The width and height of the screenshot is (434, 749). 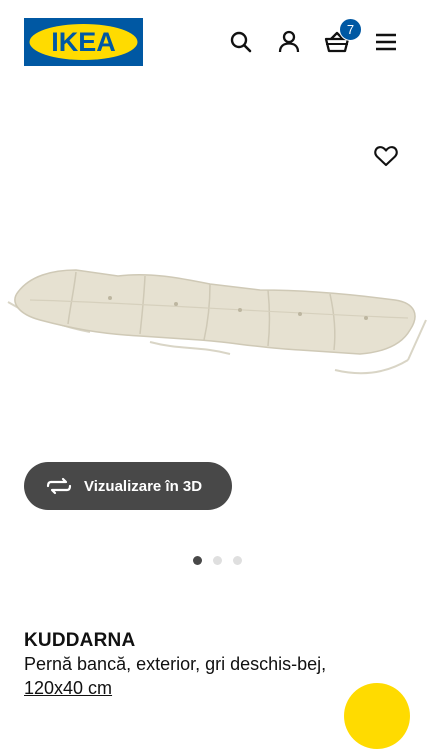 What do you see at coordinates (386, 156) in the screenshot?
I see `favourite-heart-icon` at bounding box center [386, 156].